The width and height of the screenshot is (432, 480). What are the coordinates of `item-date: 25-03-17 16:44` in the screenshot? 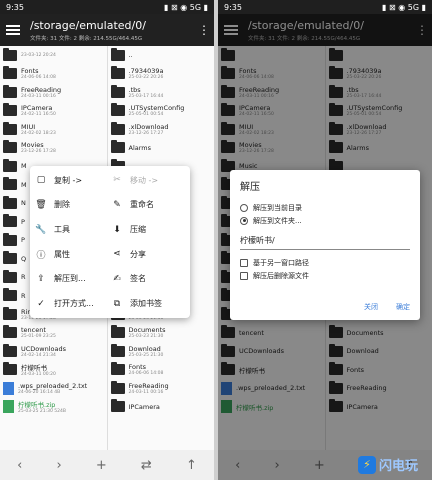 It's located at (146, 96).